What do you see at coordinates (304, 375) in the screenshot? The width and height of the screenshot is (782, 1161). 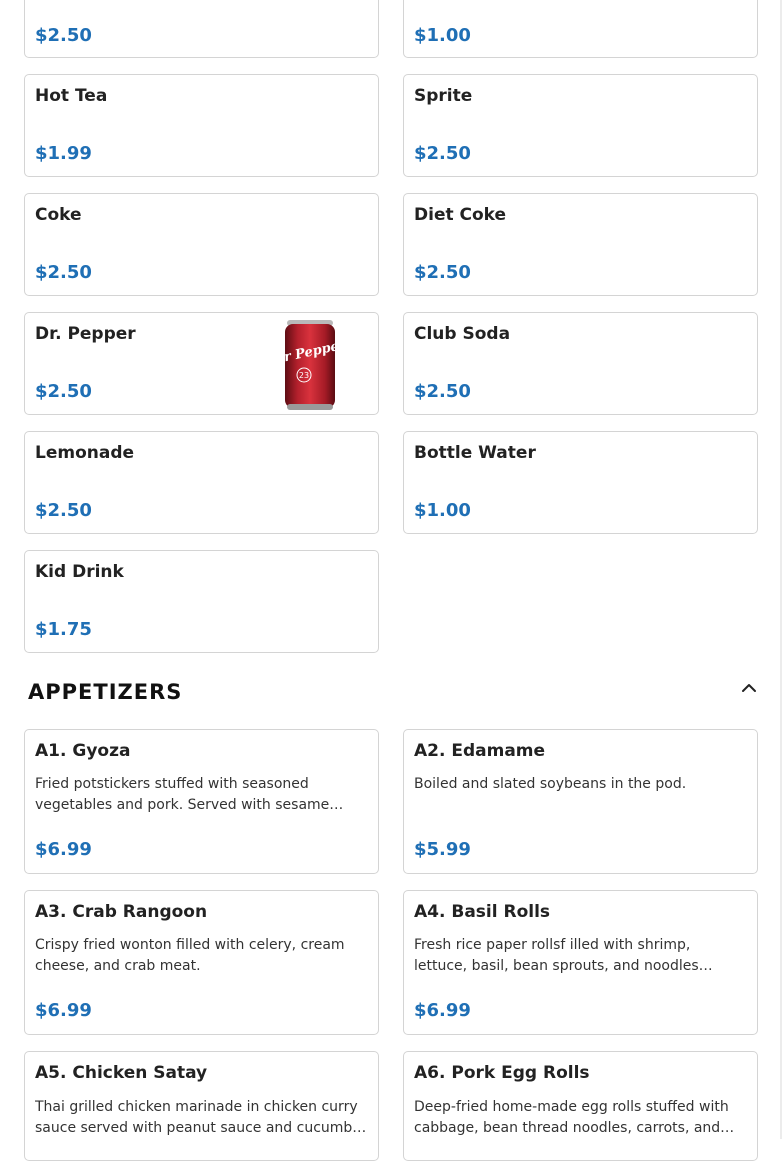 I see `can-badge-text: 23` at bounding box center [304, 375].